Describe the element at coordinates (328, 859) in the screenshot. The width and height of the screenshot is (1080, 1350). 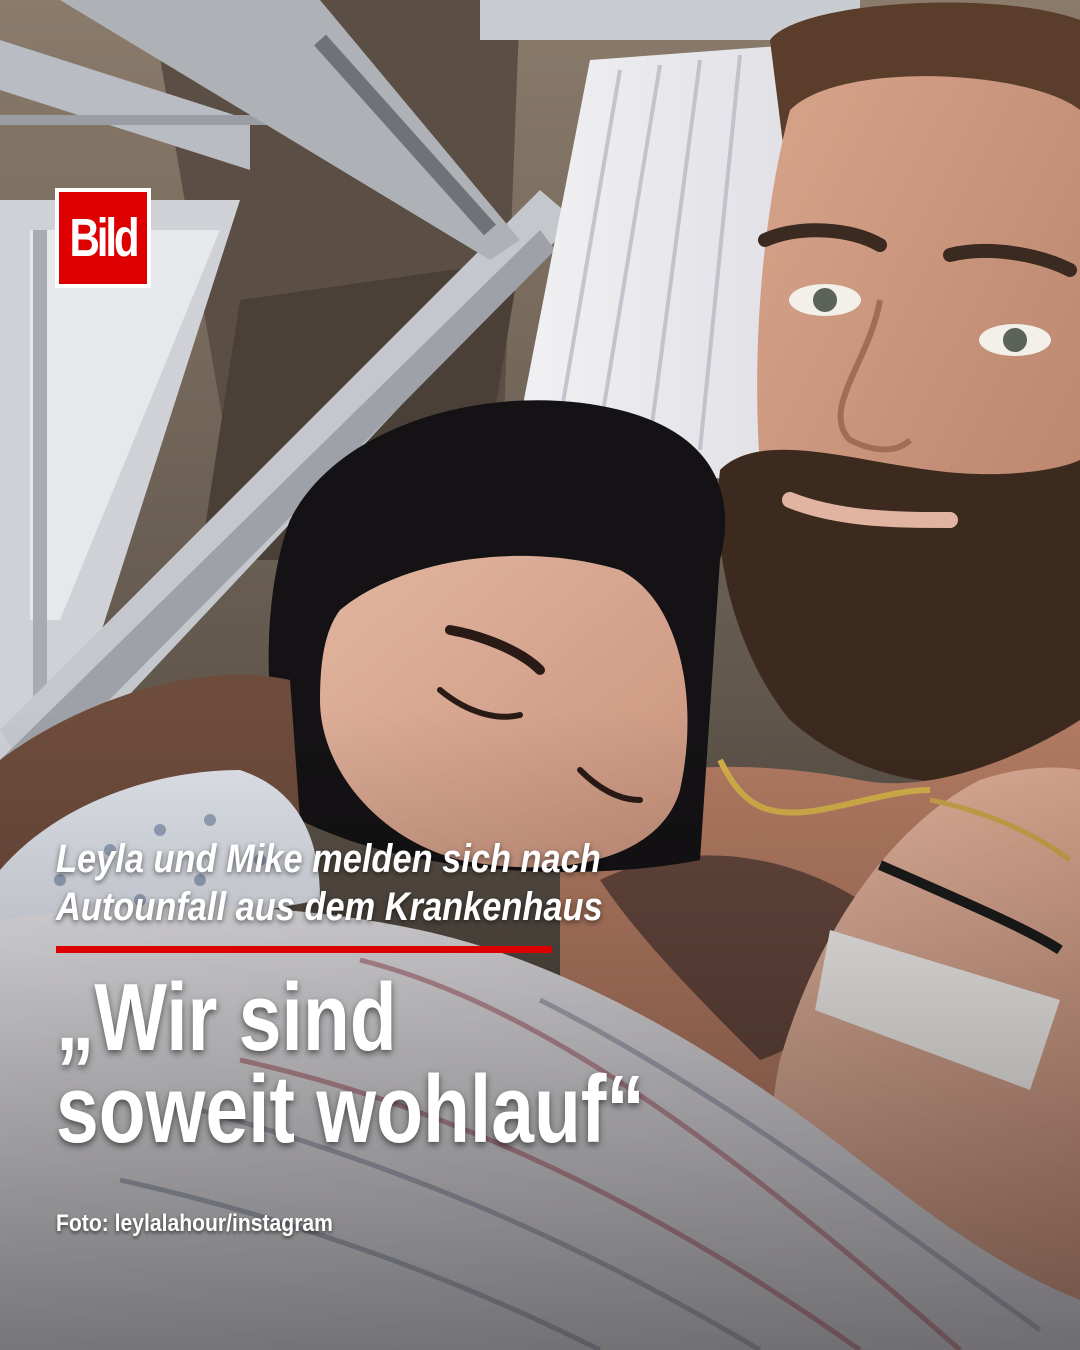
I see `subline-line-1: Leyla und Mike melden sich nach` at that location.